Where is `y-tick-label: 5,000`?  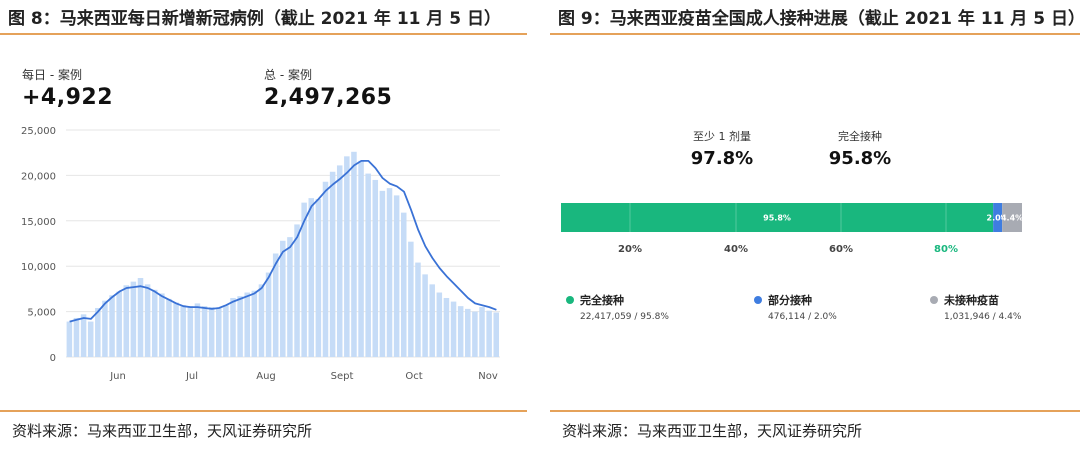
y-tick-label: 5,000 is located at coordinates (41, 313).